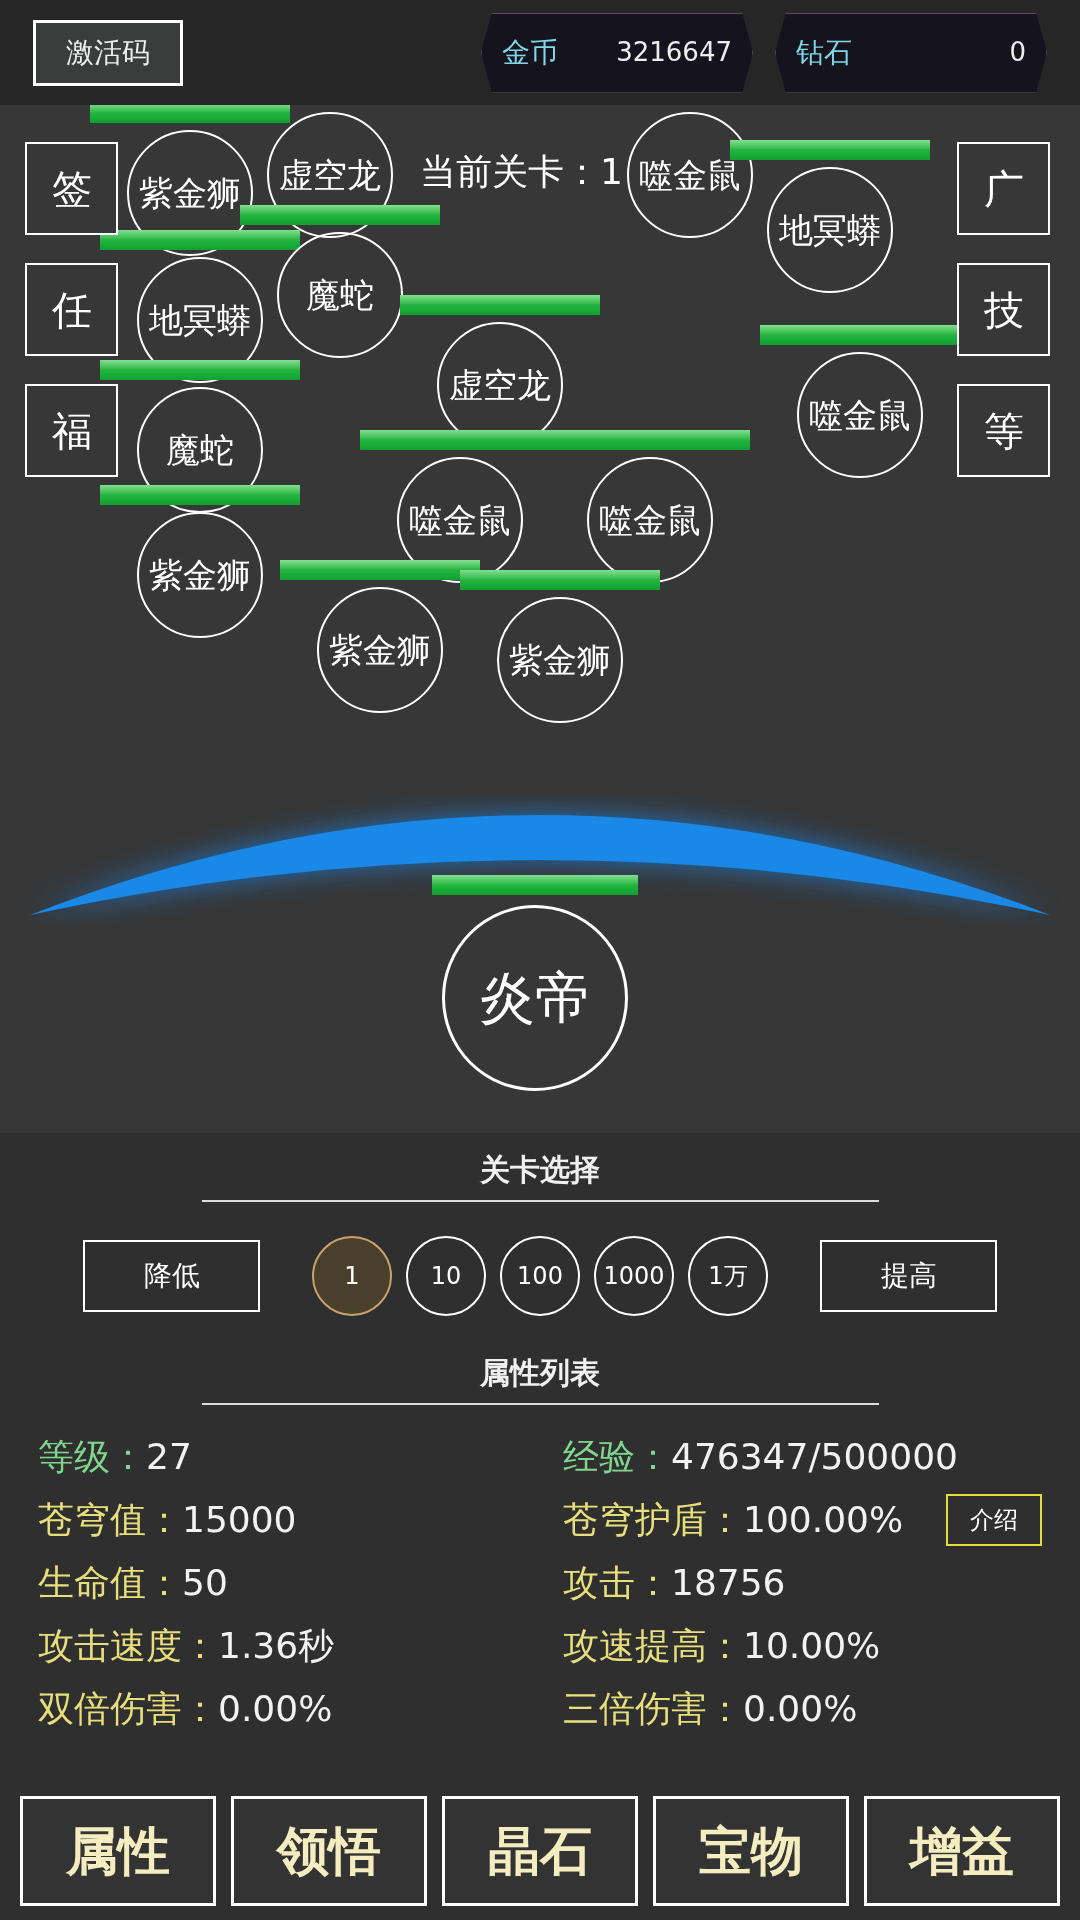  I want to click on section-title: 属性列表, so click(540, 1373).